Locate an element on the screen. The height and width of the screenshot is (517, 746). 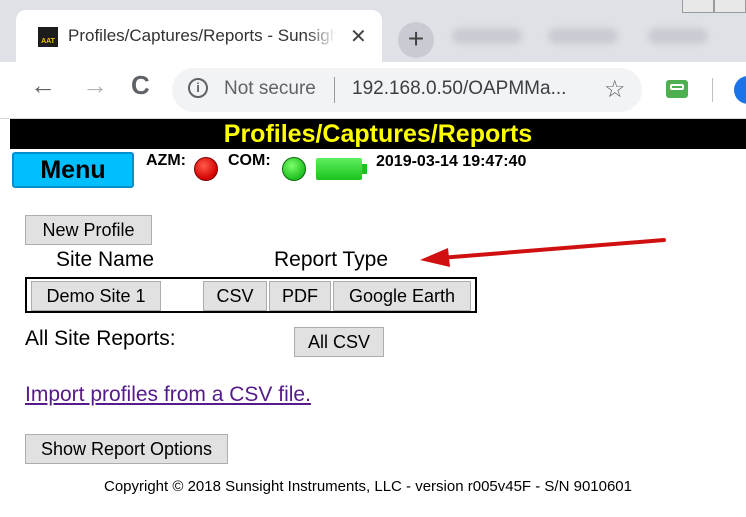
import-csv-link: Import profiles from a CSV file. is located at coordinates (168, 395).